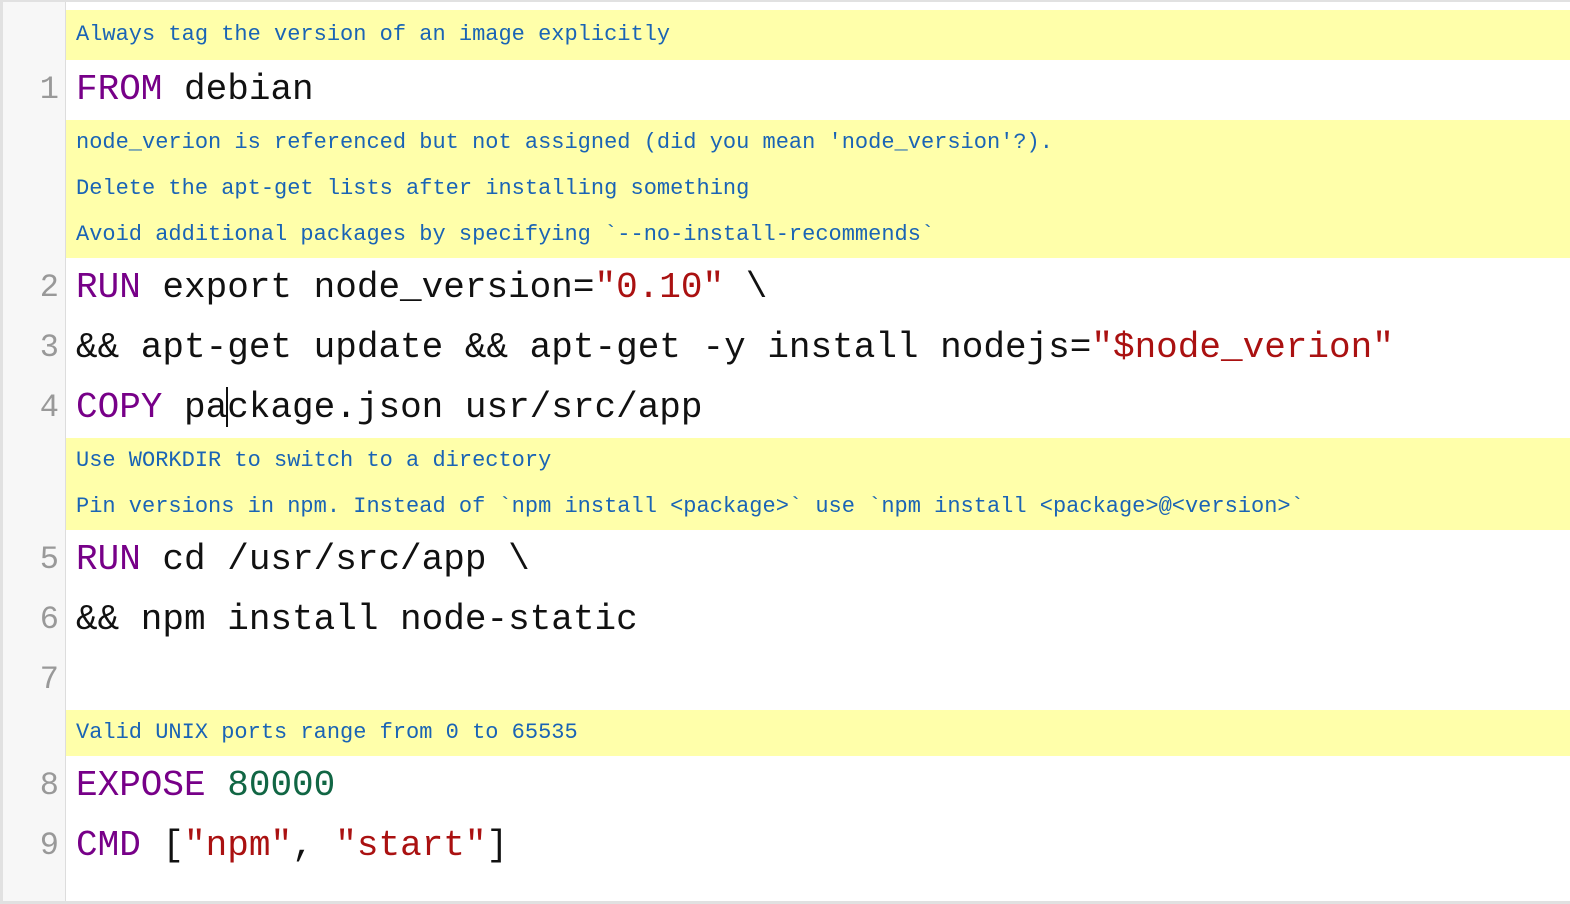 The image size is (1570, 904). I want to click on keyword-token: EXPOSE, so click(141, 785).